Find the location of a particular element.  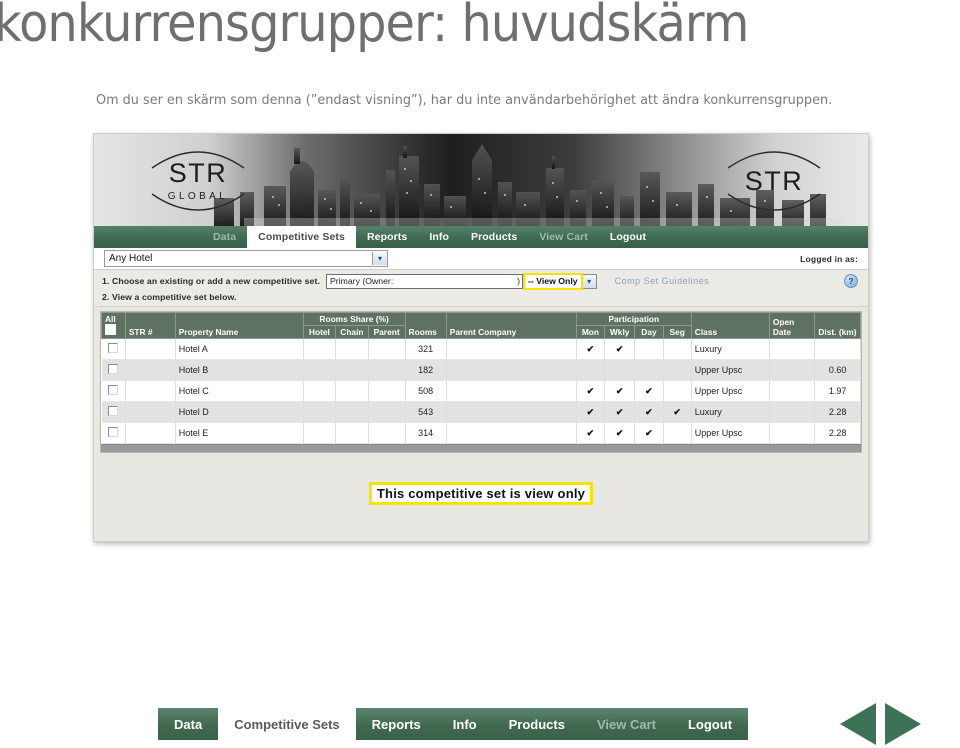

competitive-set-chevron-down-icon: ▾ is located at coordinates (589, 281).